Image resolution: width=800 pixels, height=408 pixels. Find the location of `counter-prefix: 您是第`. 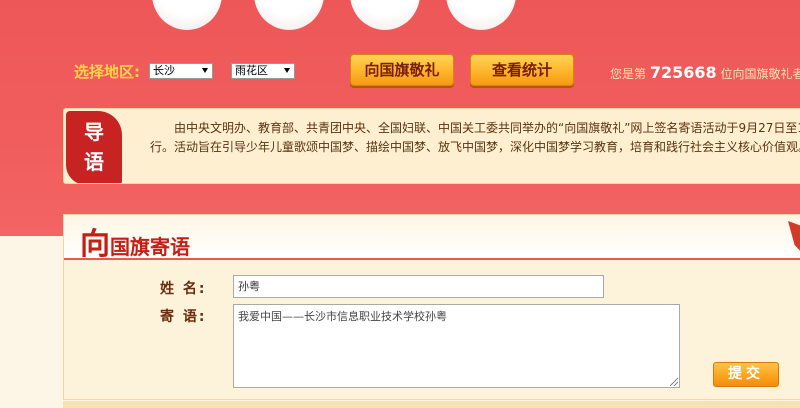

counter-prefix: 您是第 is located at coordinates (628, 74).